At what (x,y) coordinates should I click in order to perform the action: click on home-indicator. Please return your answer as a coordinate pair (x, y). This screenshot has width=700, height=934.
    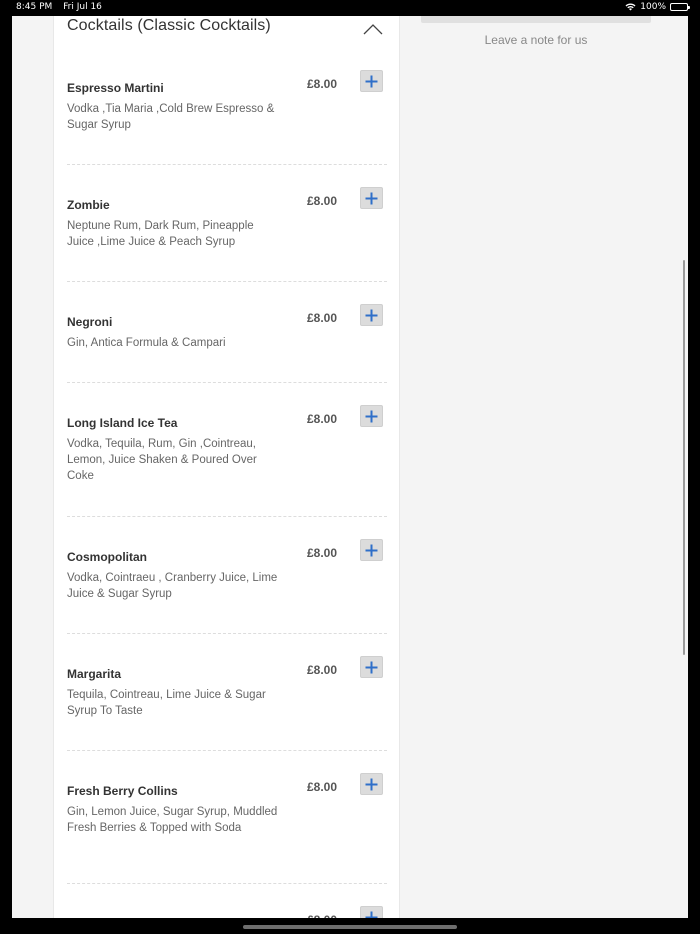
    Looking at the image, I should click on (350, 927).